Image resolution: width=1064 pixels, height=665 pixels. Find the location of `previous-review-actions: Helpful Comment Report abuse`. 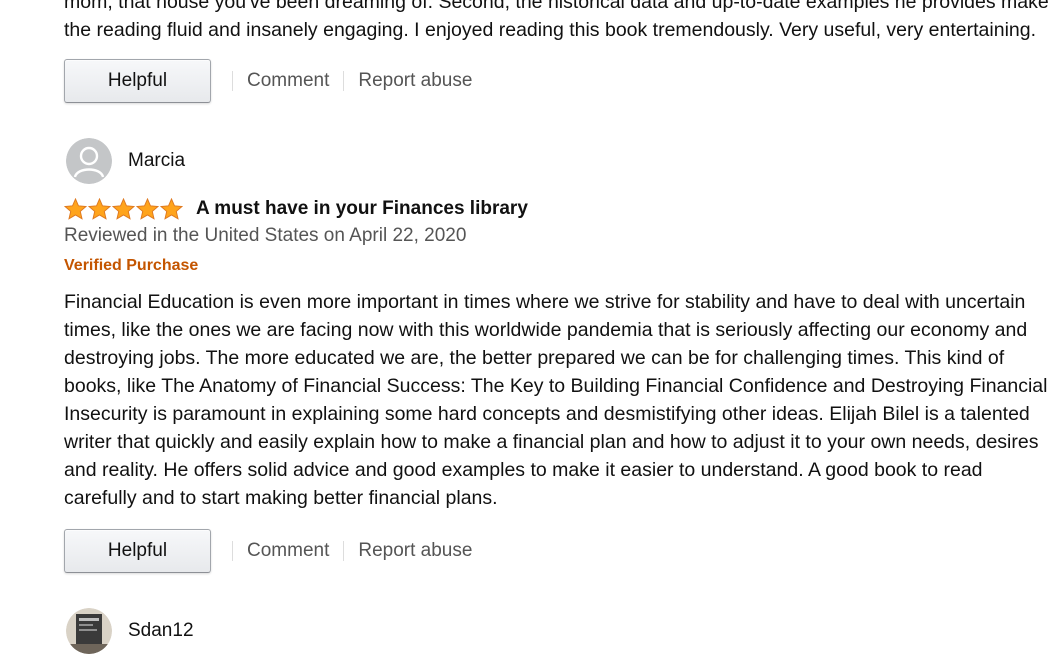

previous-review-actions: Helpful Comment Report abuse is located at coordinates (275, 81).